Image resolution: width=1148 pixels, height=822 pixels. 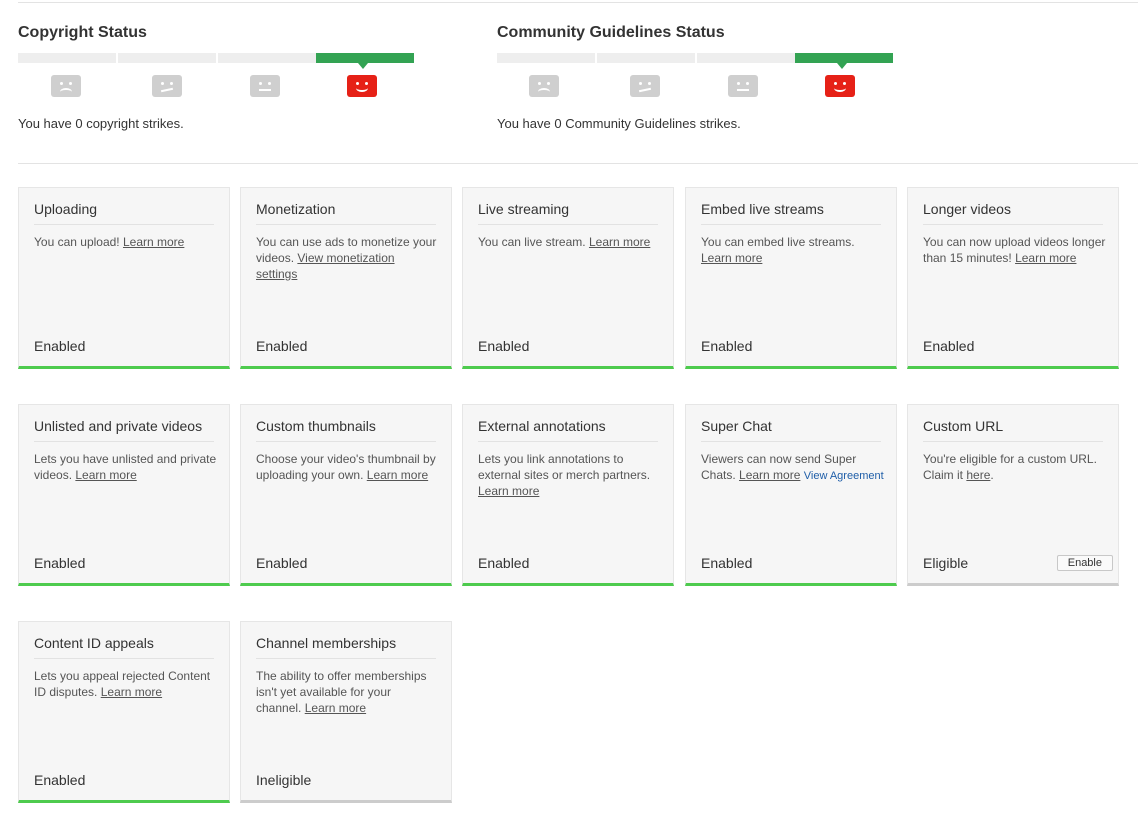 What do you see at coordinates (109, 242) in the screenshot?
I see `card-description: You can upload! Learn more` at bounding box center [109, 242].